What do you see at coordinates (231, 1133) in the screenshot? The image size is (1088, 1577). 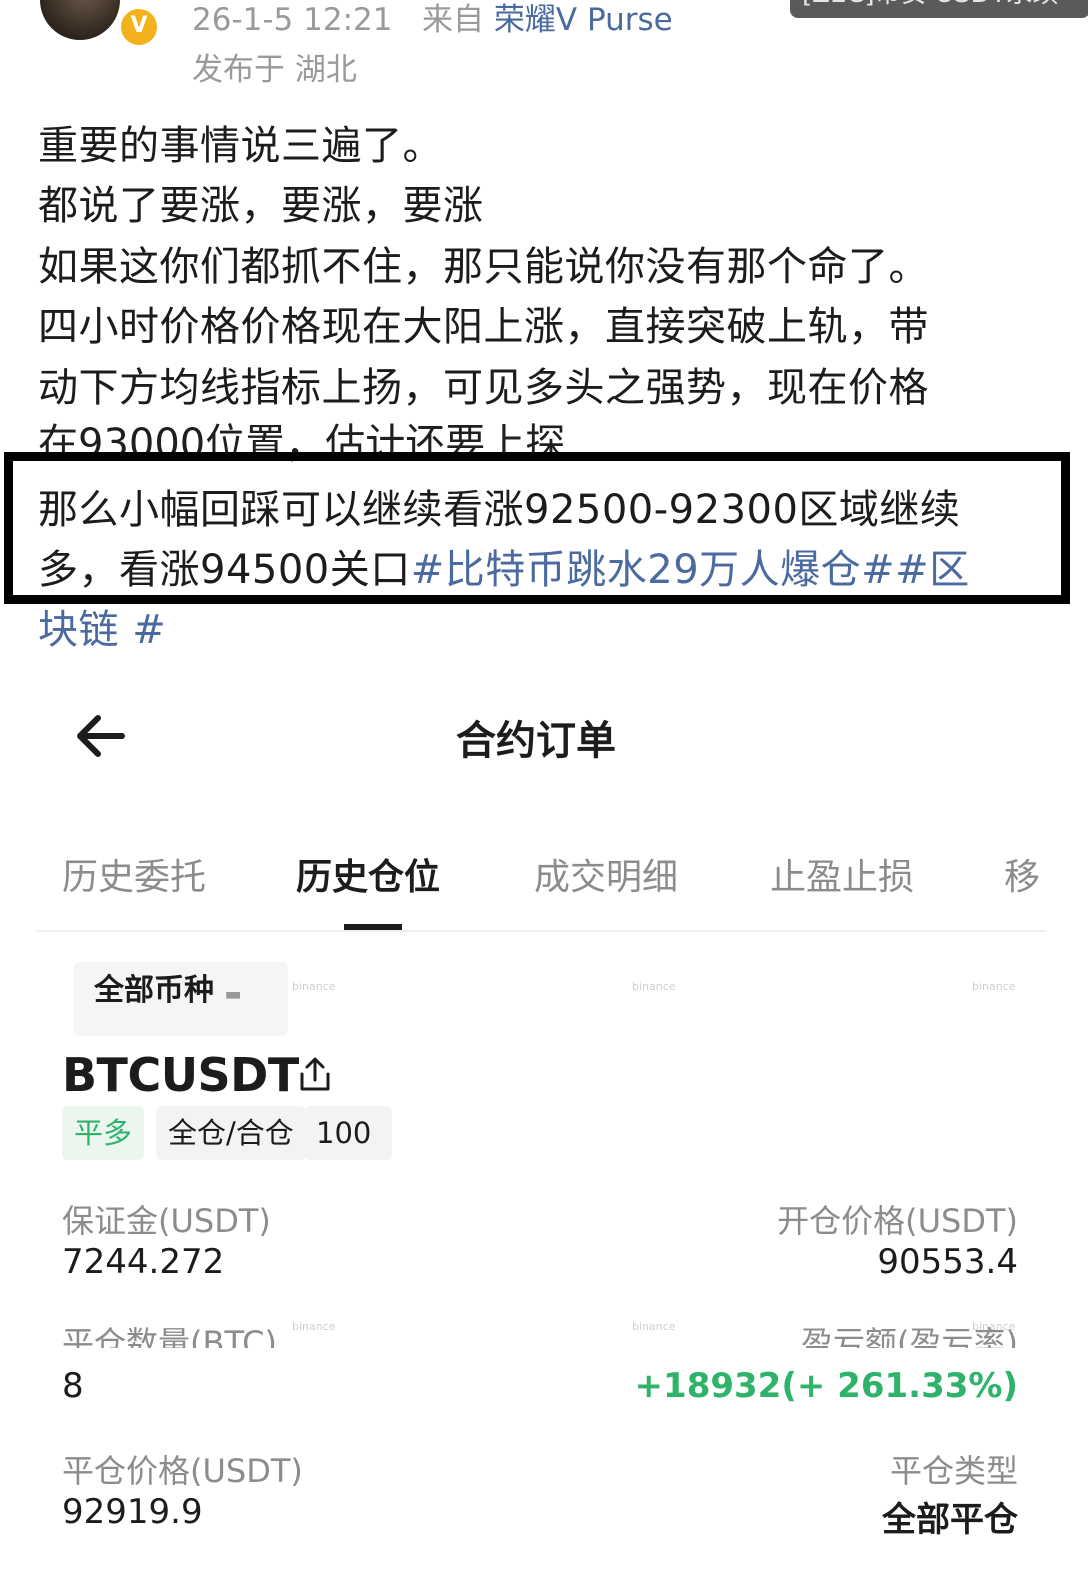 I see `margin-mode-badge: 全仓/合仓` at bounding box center [231, 1133].